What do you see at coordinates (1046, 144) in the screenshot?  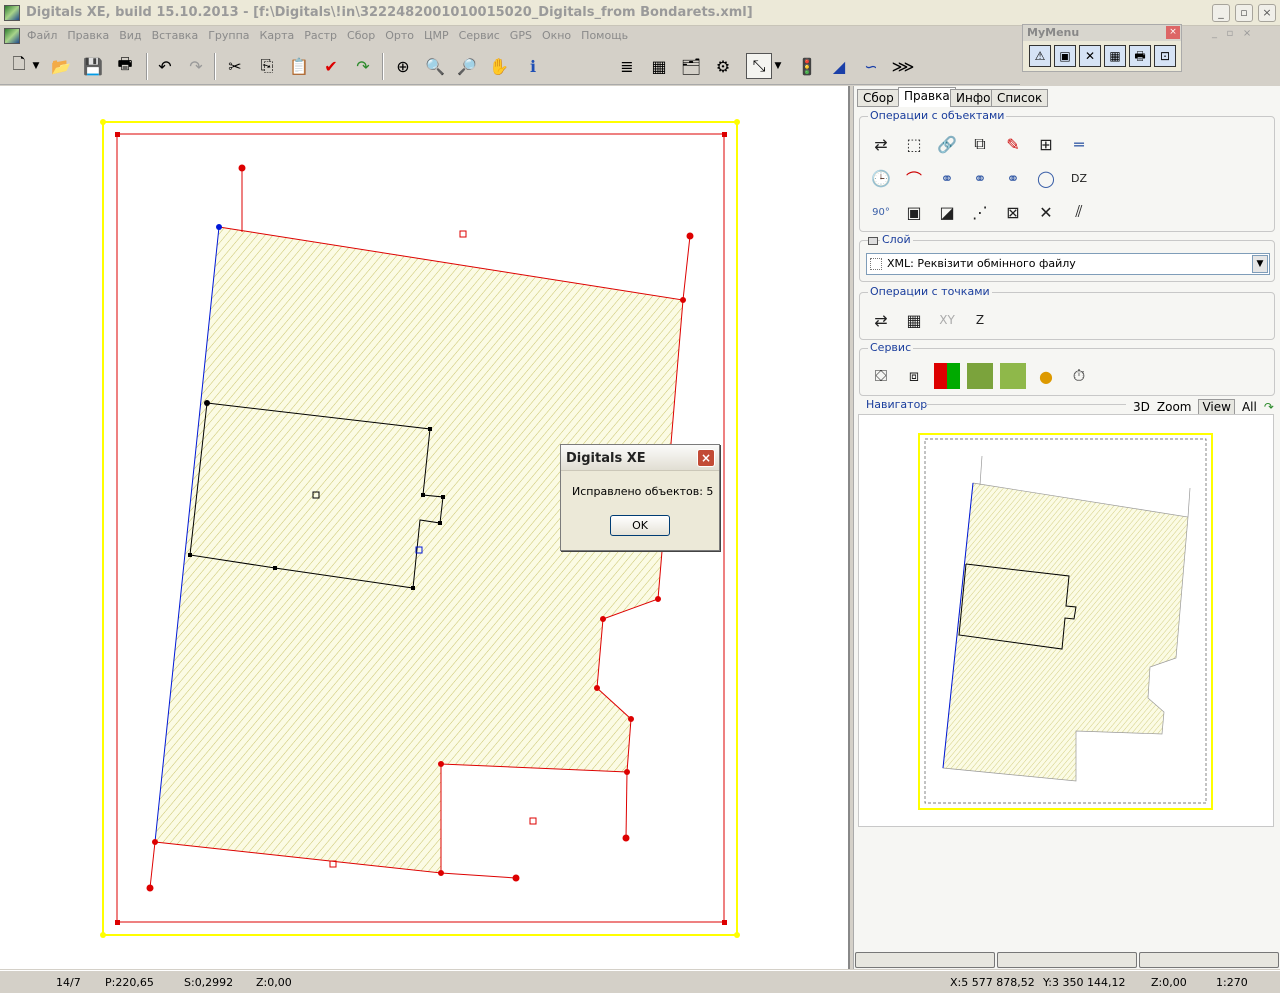 I see `add-node-icon: ⊞` at bounding box center [1046, 144].